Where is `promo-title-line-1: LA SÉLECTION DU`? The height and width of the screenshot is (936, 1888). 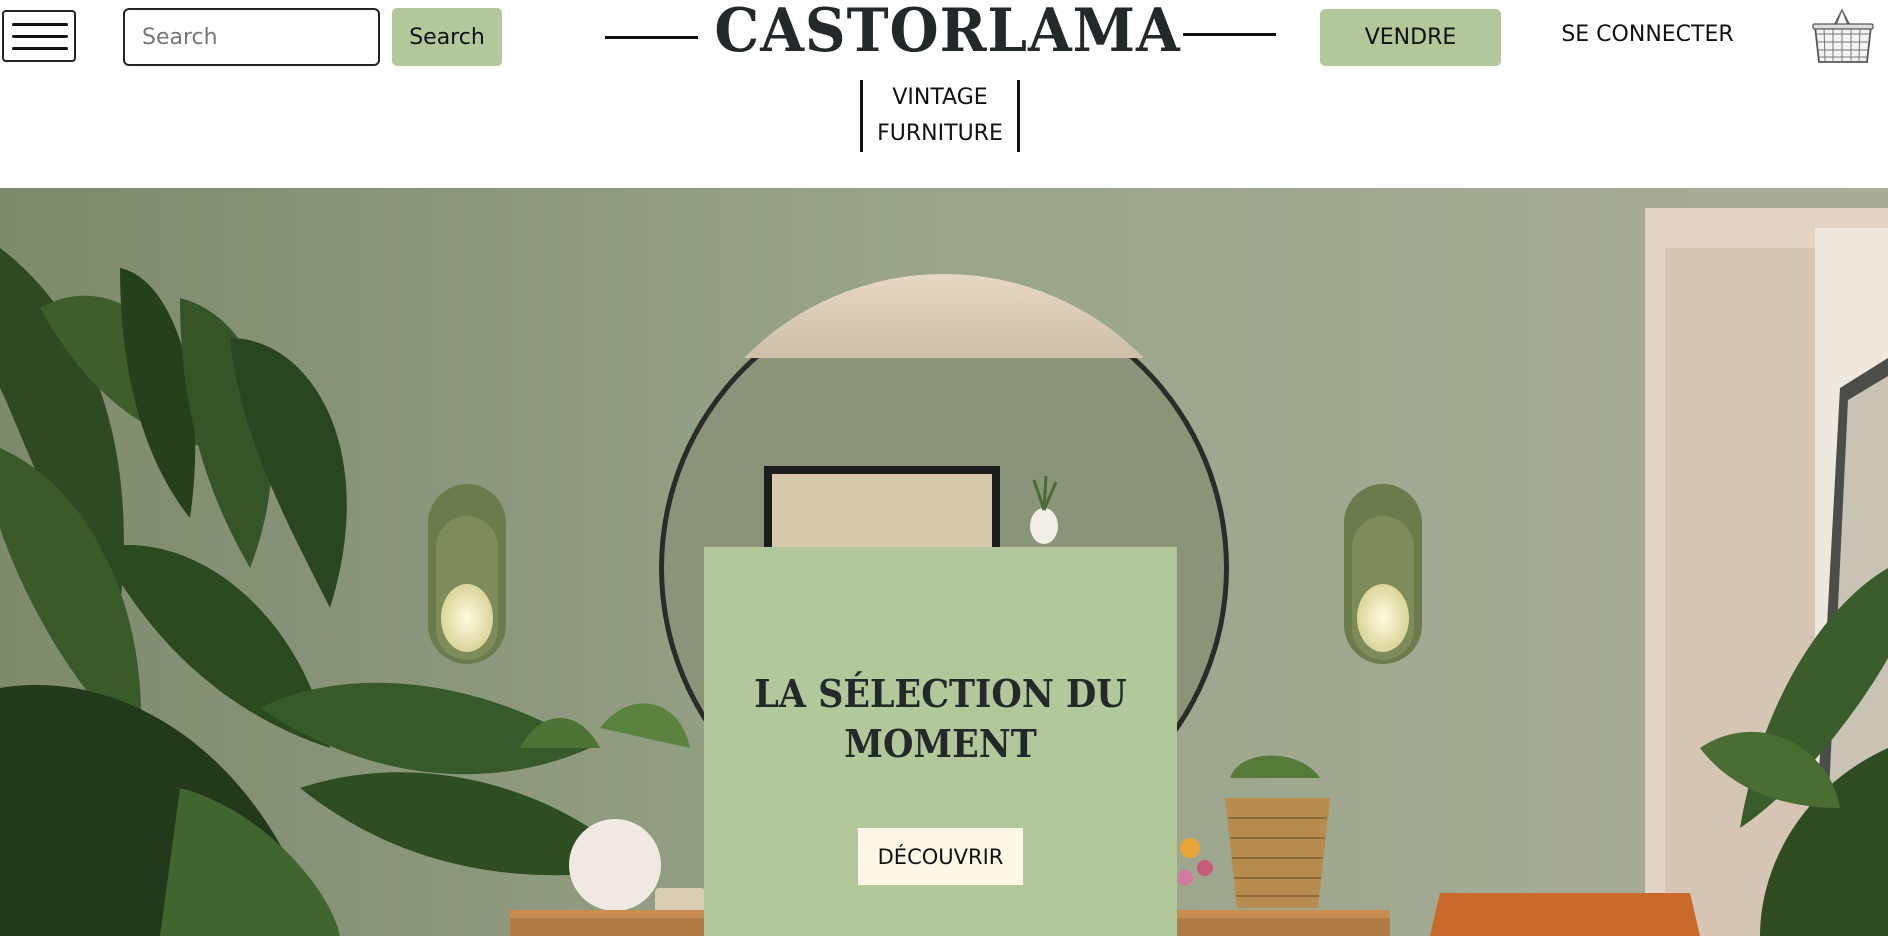 promo-title-line-1: LA SÉLECTION DU is located at coordinates (940, 693).